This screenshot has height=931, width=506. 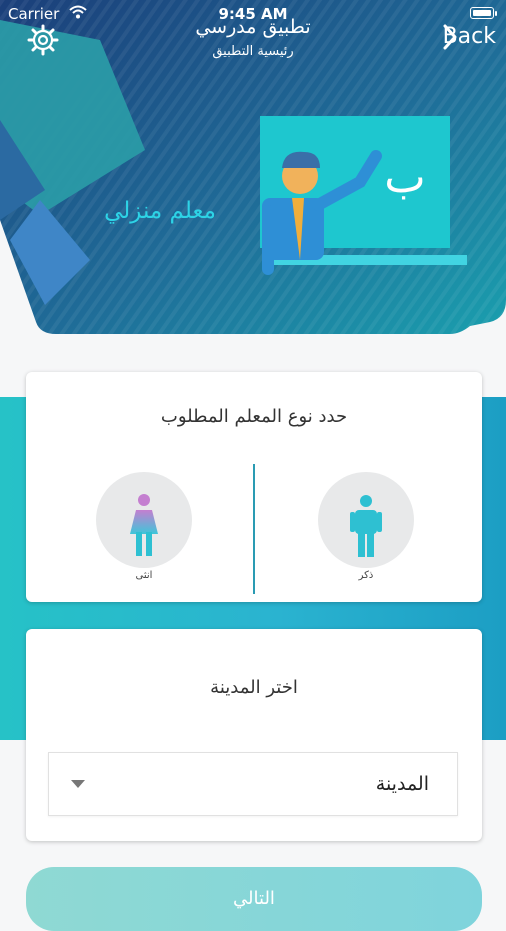 What do you see at coordinates (253, 784) in the screenshot?
I see `city-select: المدينة` at bounding box center [253, 784].